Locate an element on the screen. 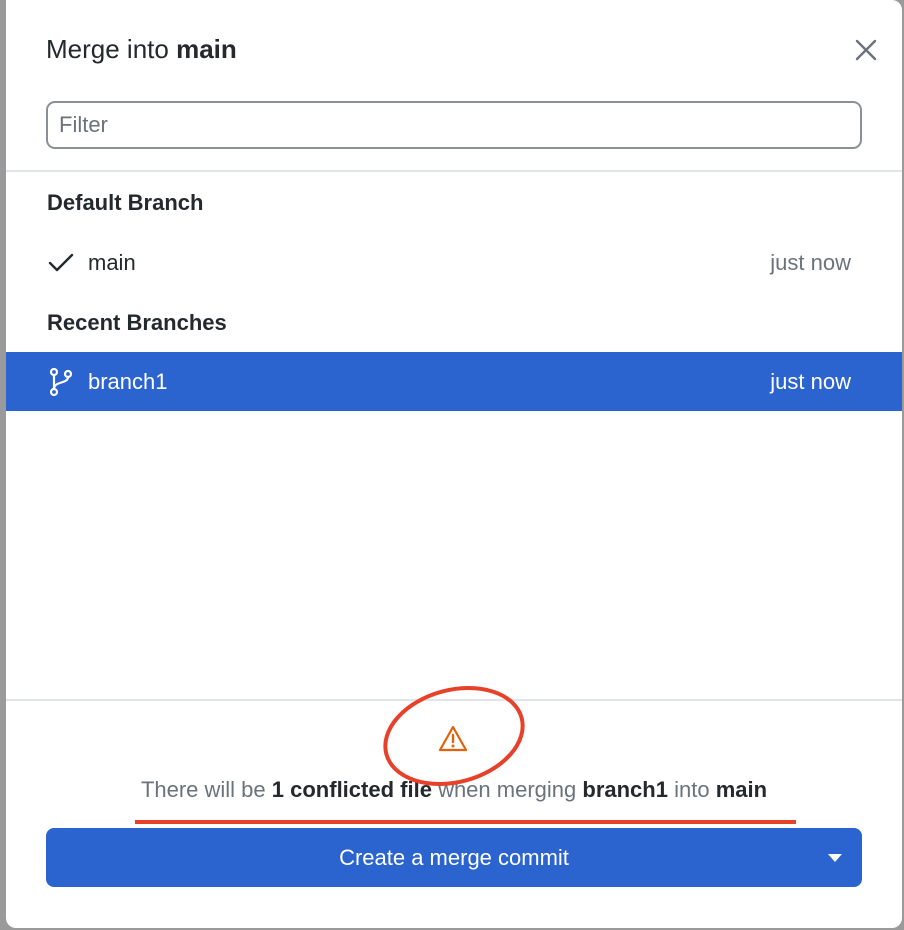  button-label: Create a merge commit is located at coordinates (454, 857).